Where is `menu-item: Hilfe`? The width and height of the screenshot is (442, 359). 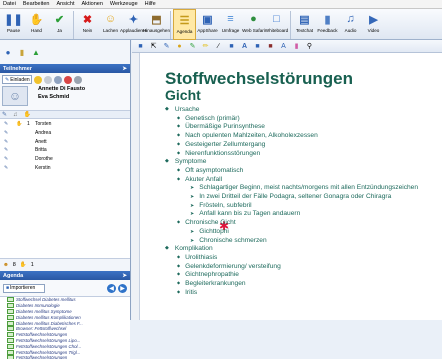 menu-item: Hilfe is located at coordinates (150, 4).